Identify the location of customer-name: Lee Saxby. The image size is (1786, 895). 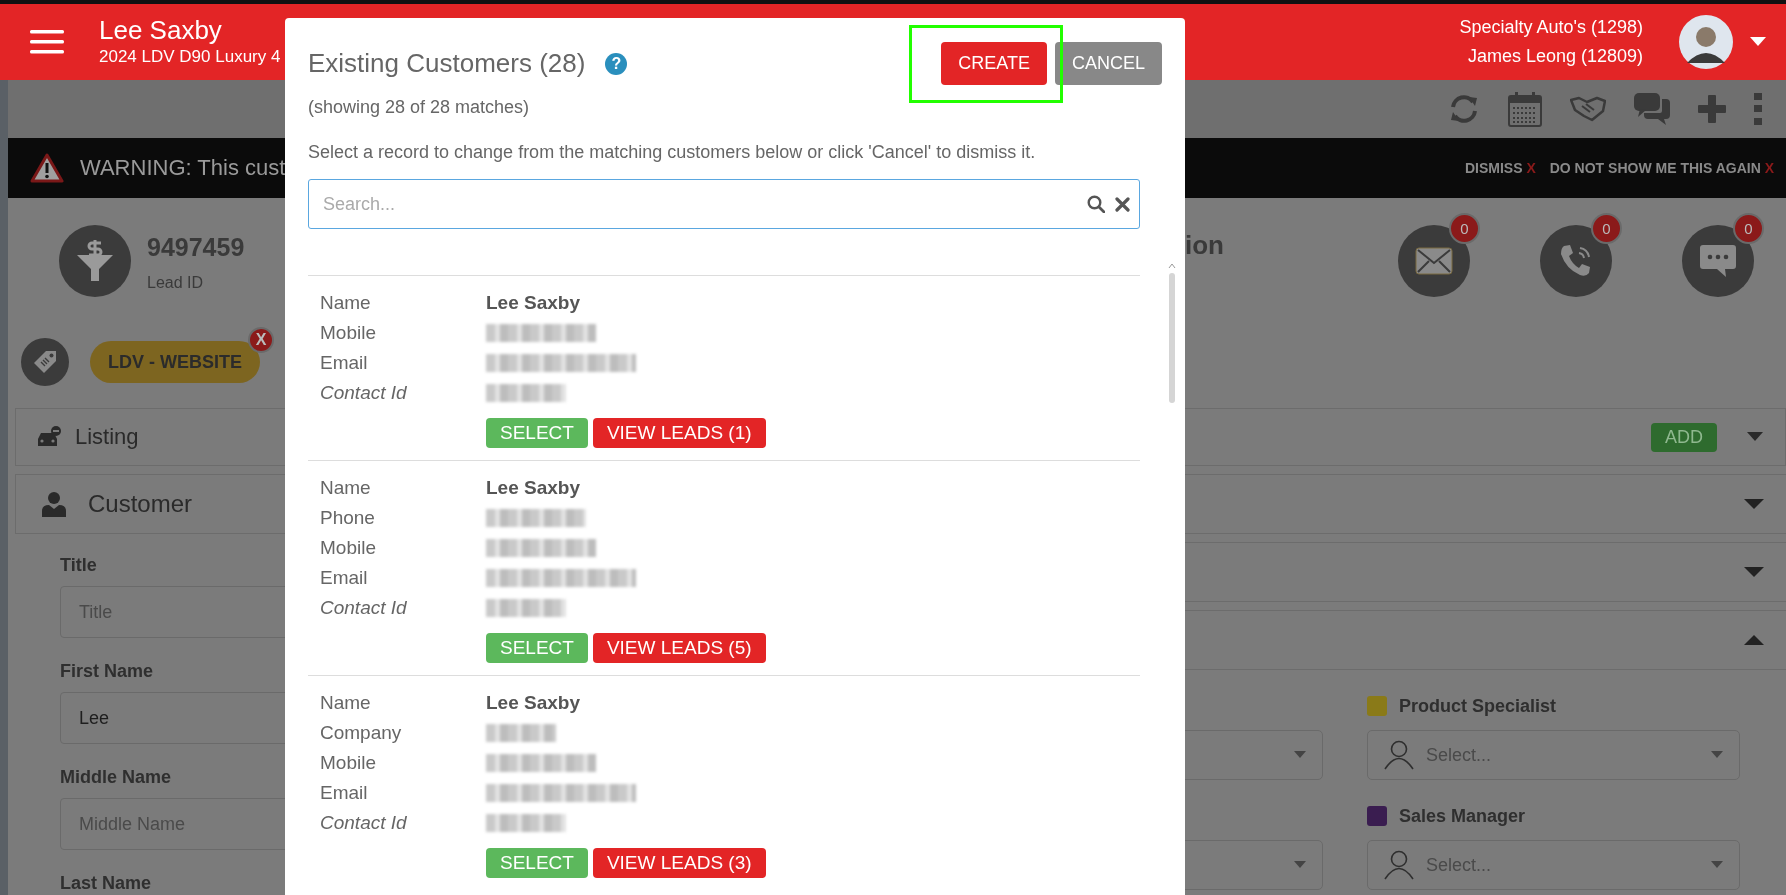
(161, 30).